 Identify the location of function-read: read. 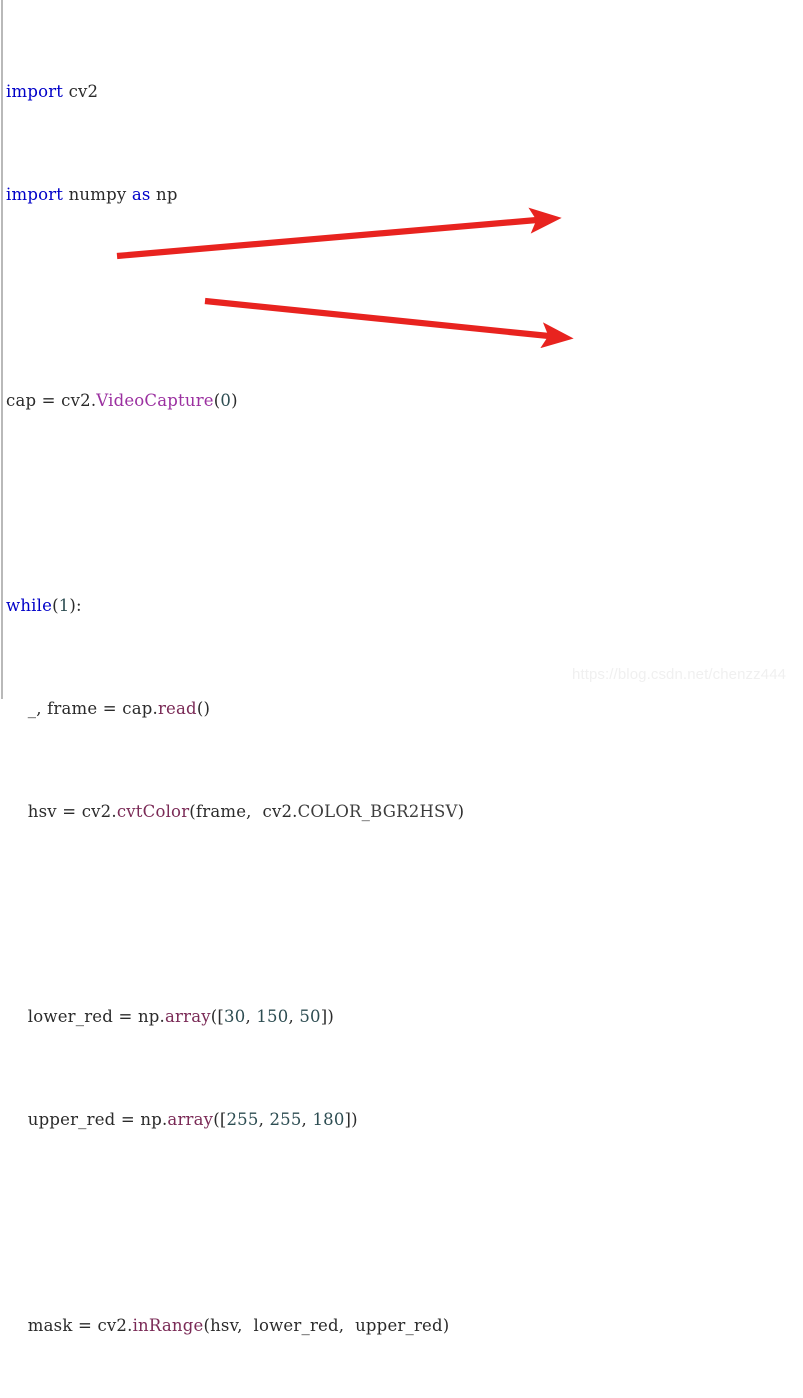
(177, 708).